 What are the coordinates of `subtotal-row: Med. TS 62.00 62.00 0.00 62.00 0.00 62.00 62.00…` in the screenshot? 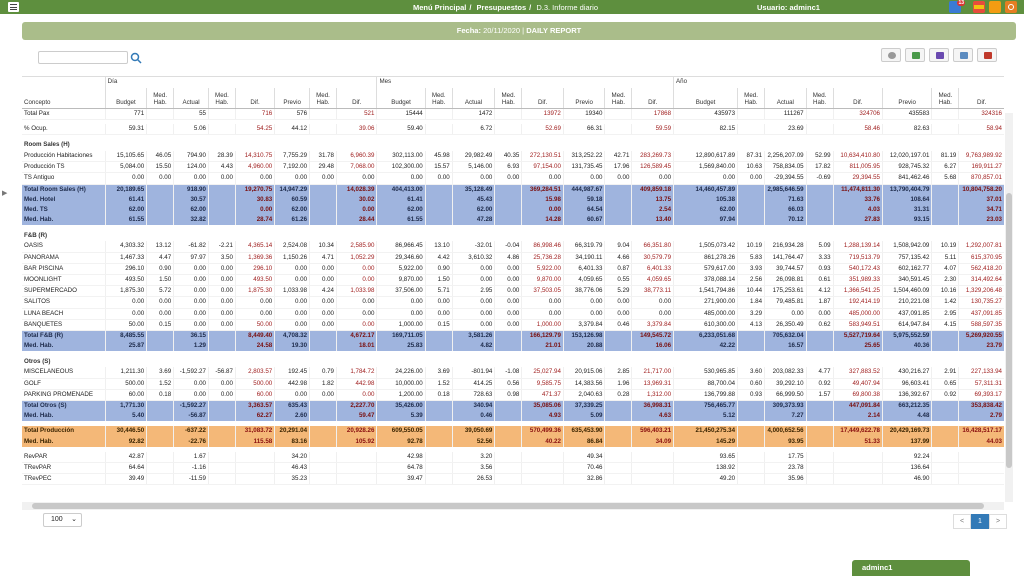 It's located at (513, 210).